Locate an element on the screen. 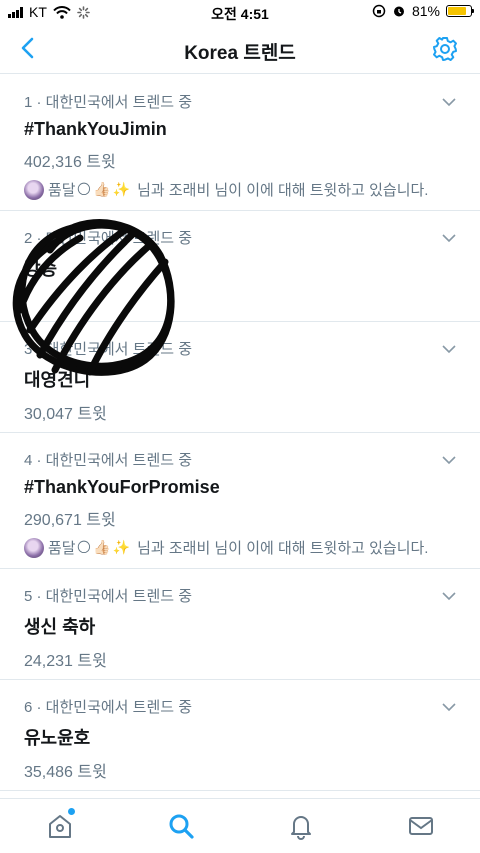 The image size is (480, 853). trend-name: 강승 is located at coordinates (41, 269).